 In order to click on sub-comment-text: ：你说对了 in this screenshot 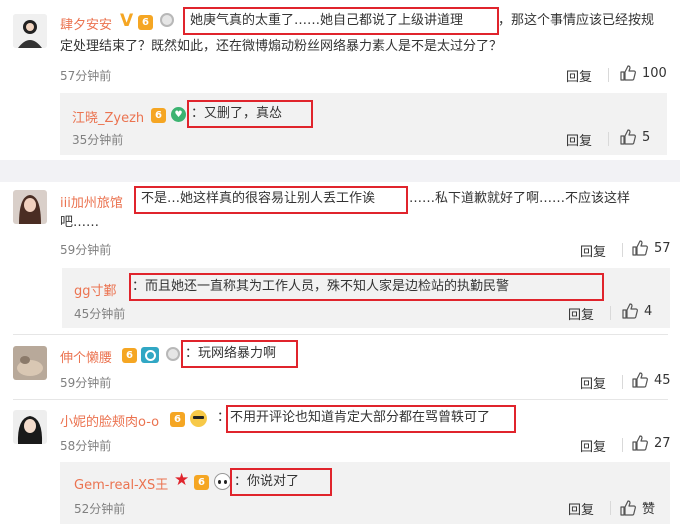, I will do `click(267, 481)`.